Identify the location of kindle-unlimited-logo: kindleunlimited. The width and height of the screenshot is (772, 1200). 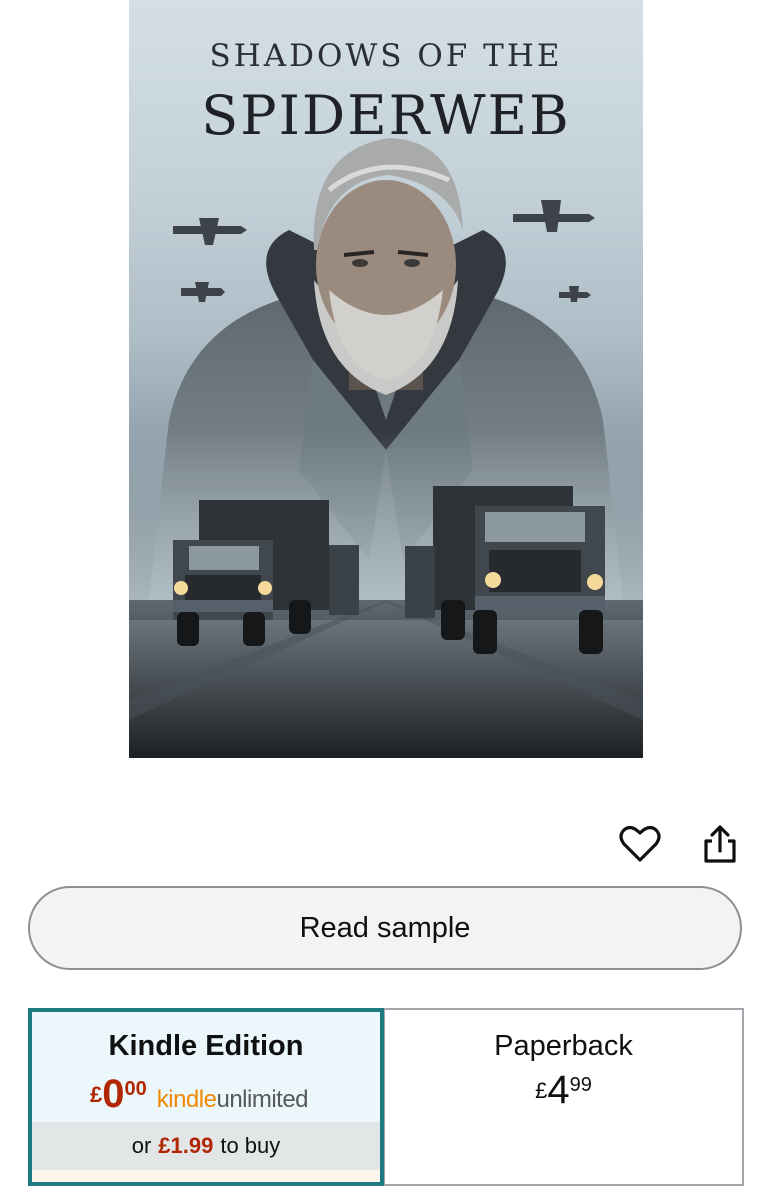
(232, 1099).